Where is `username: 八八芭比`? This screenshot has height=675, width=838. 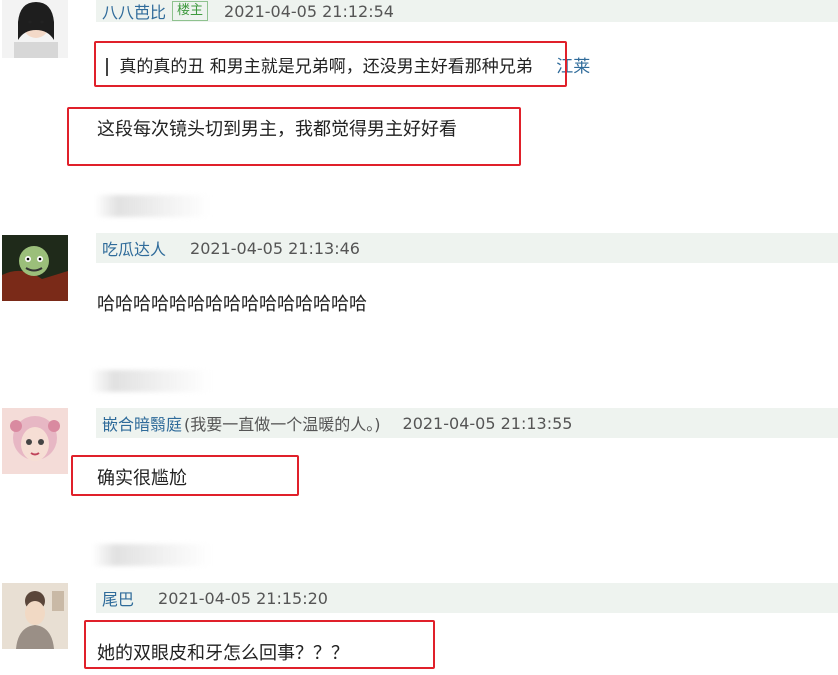 username: 八八芭比 is located at coordinates (134, 11).